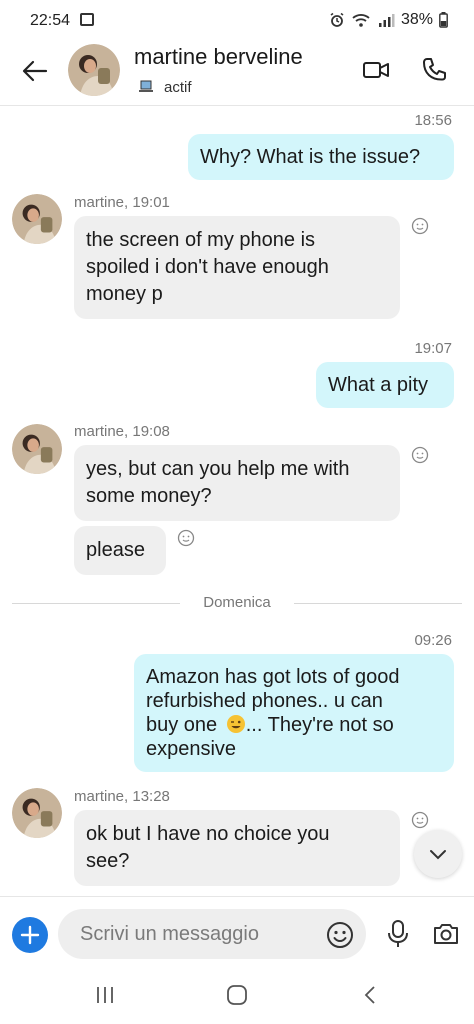  Describe the element at coordinates (146, 86) in the screenshot. I see `laptop-icon` at that location.